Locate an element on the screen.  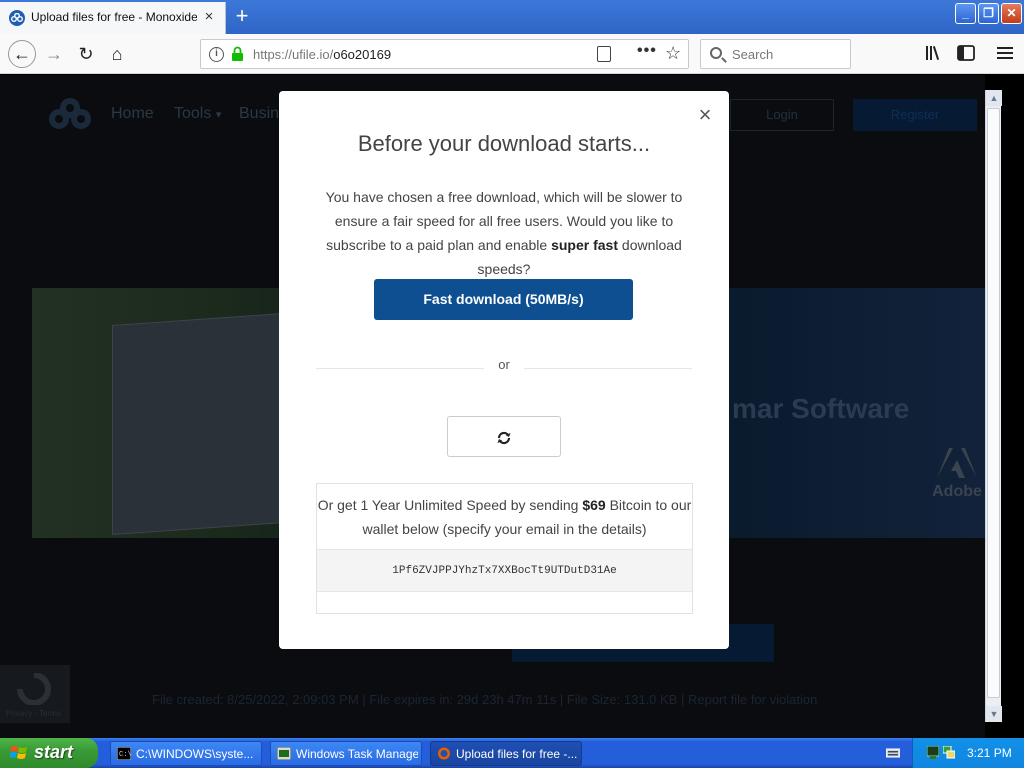
free-download-button is located at coordinates (504, 436).